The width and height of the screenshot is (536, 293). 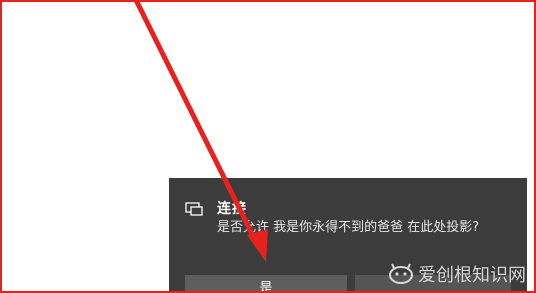 I want to click on watermark-text: 爱创根知识网, so click(x=472, y=275).